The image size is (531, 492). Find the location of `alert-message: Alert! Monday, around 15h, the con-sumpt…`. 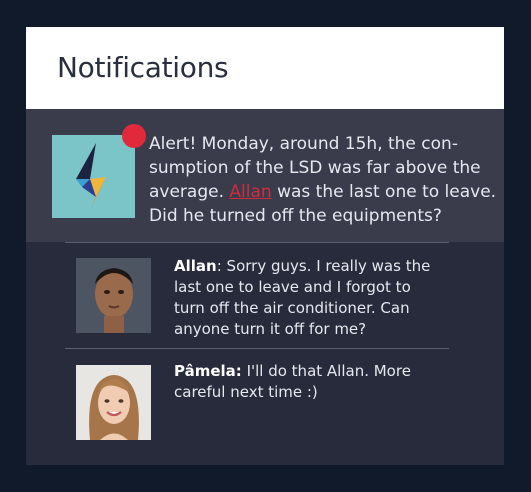

alert-message: Alert! Monday, around 15h, the con-sumpt… is located at coordinates (329, 180).